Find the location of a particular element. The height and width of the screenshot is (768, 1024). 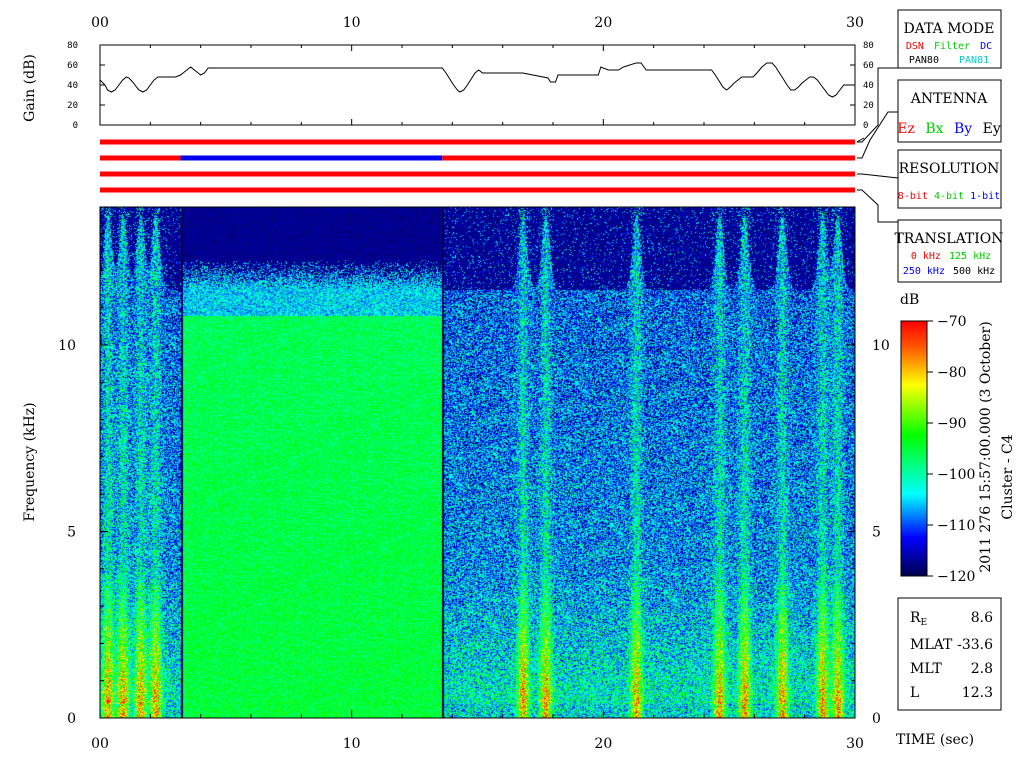

gain-ytick-label-right: 40 is located at coordinates (868, 86).